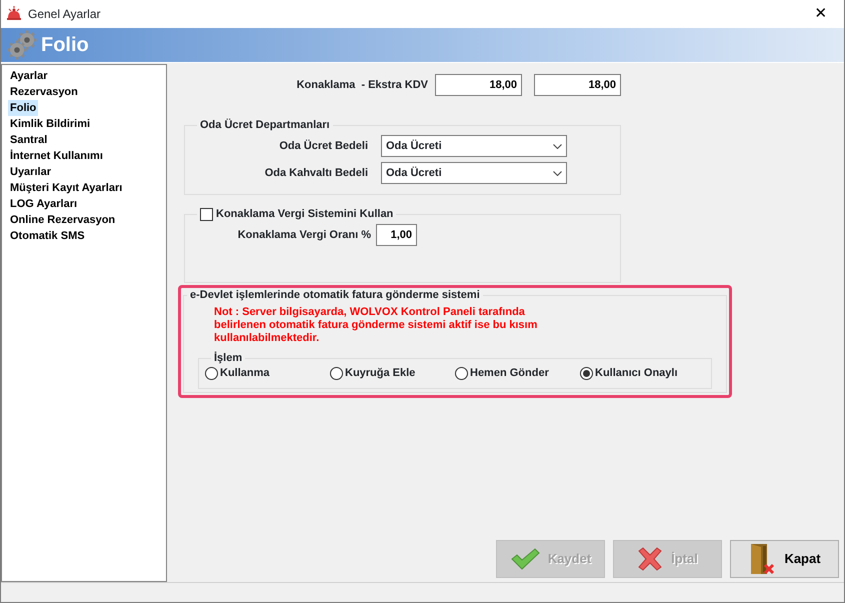 This screenshot has height=603, width=845. What do you see at coordinates (228, 358) in the screenshot?
I see `group-title: İşlem` at bounding box center [228, 358].